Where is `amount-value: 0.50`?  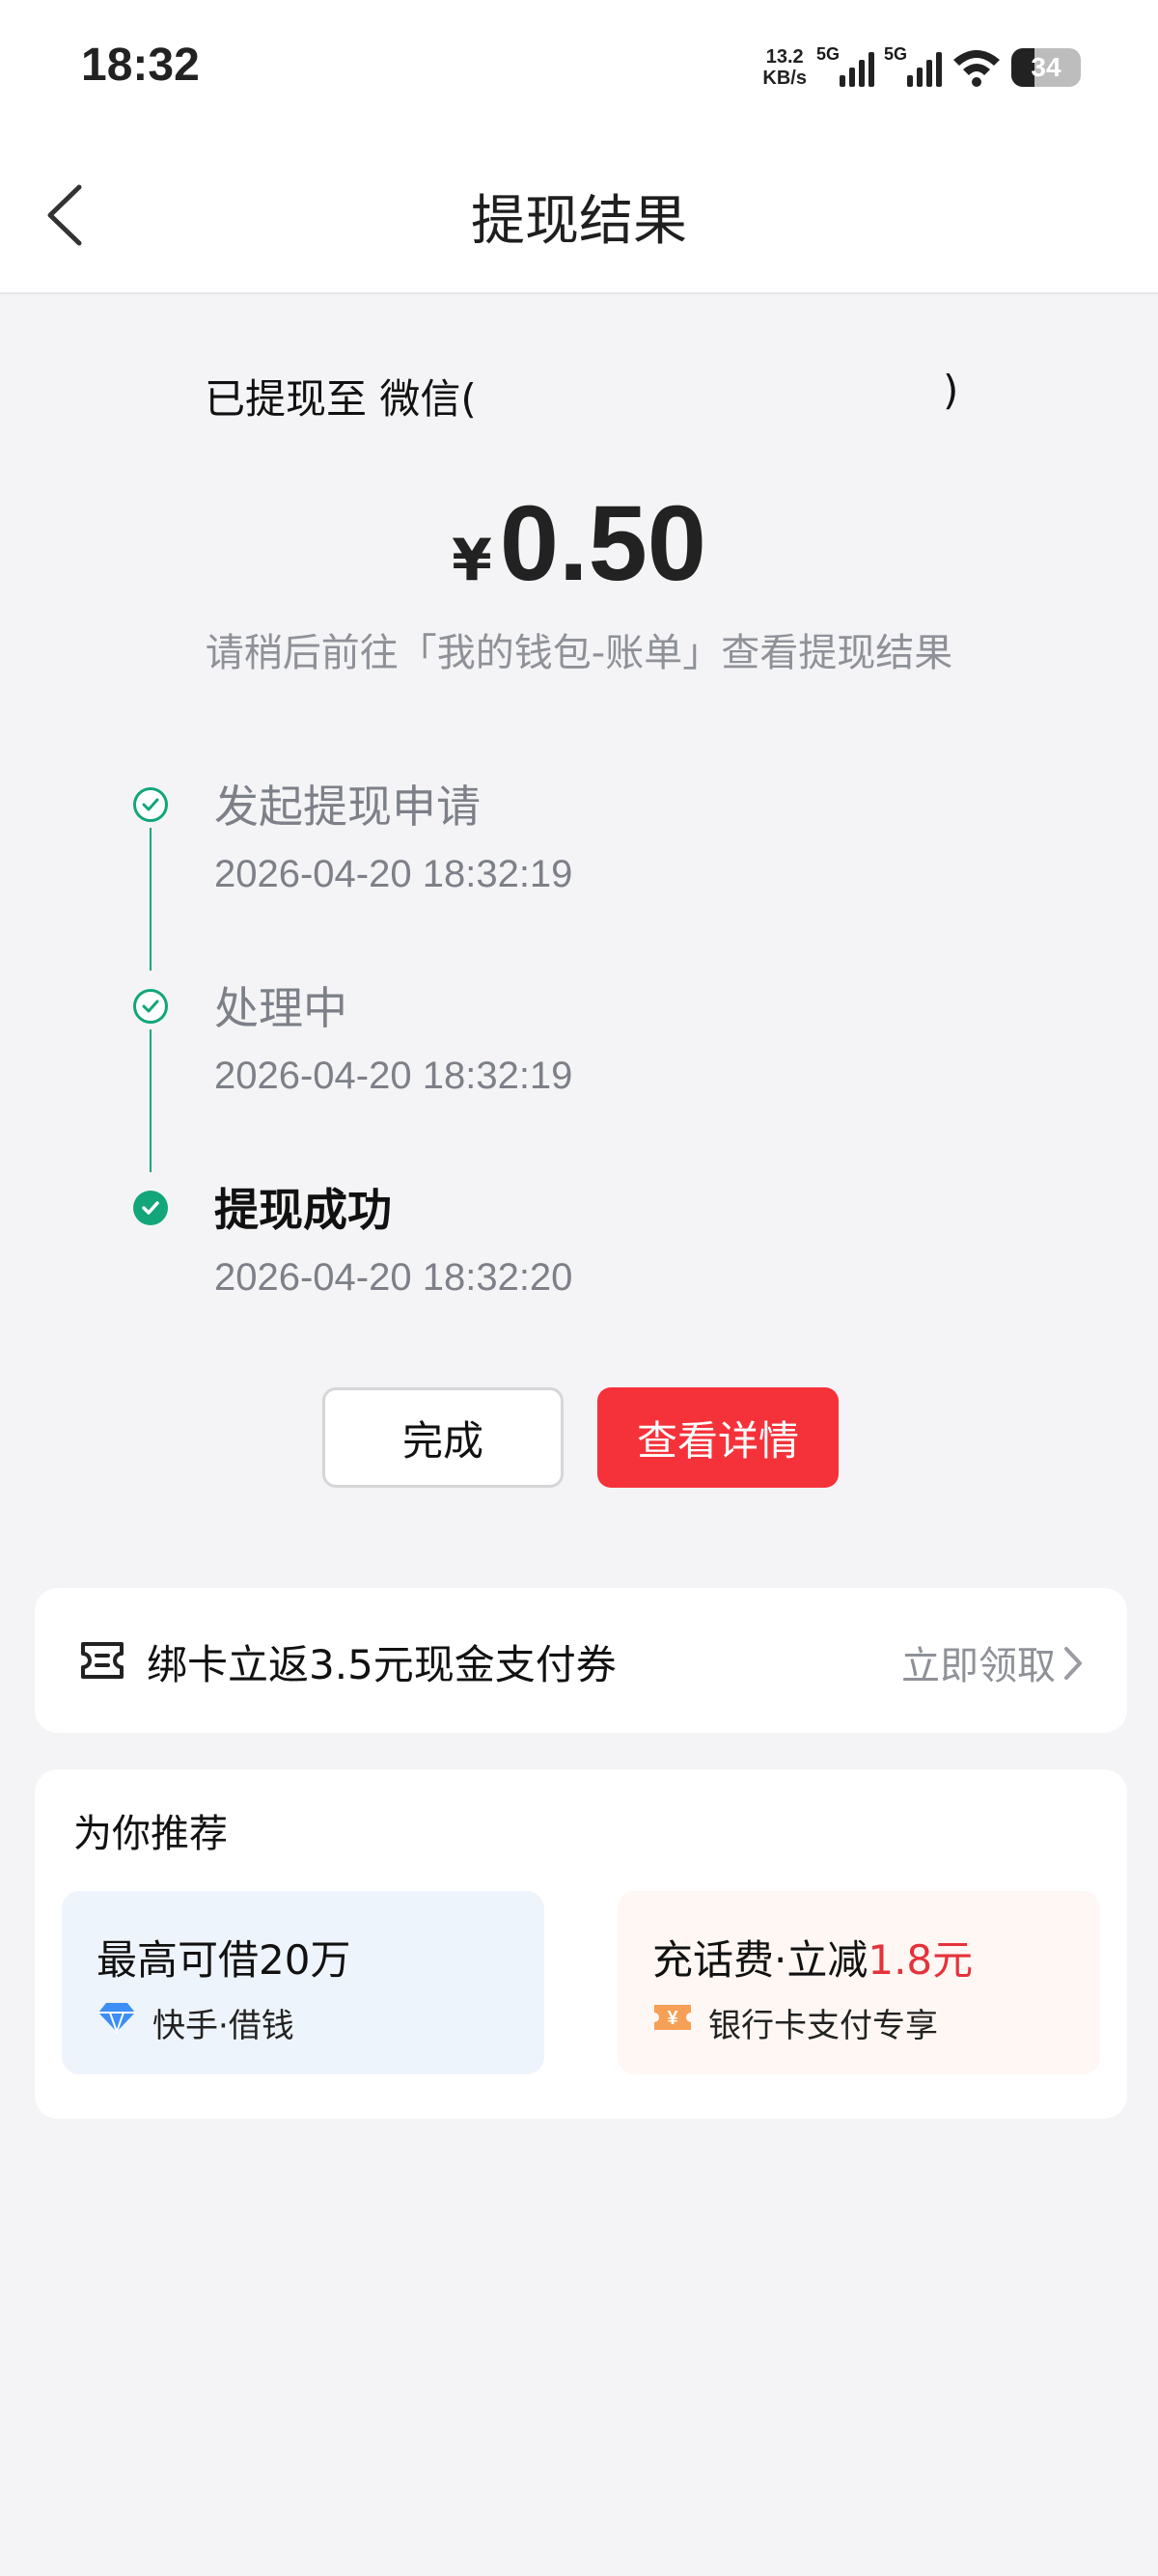 amount-value: 0.50 is located at coordinates (602, 543).